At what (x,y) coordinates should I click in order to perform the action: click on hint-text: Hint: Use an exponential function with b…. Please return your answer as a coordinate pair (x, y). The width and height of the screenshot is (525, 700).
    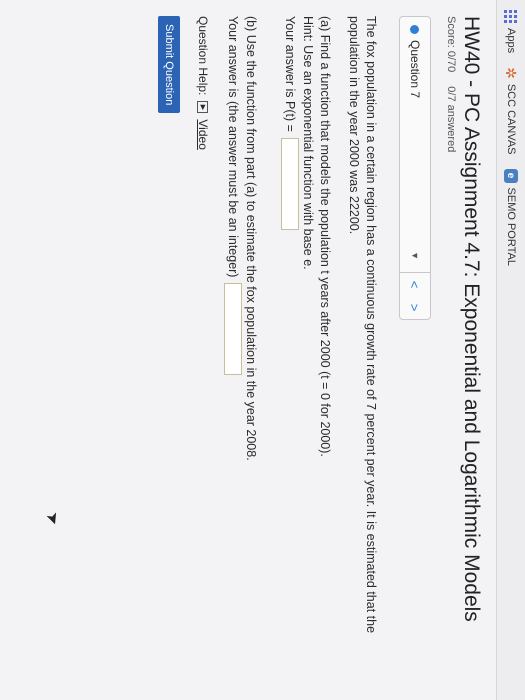
    Looking at the image, I should click on (308, 143).